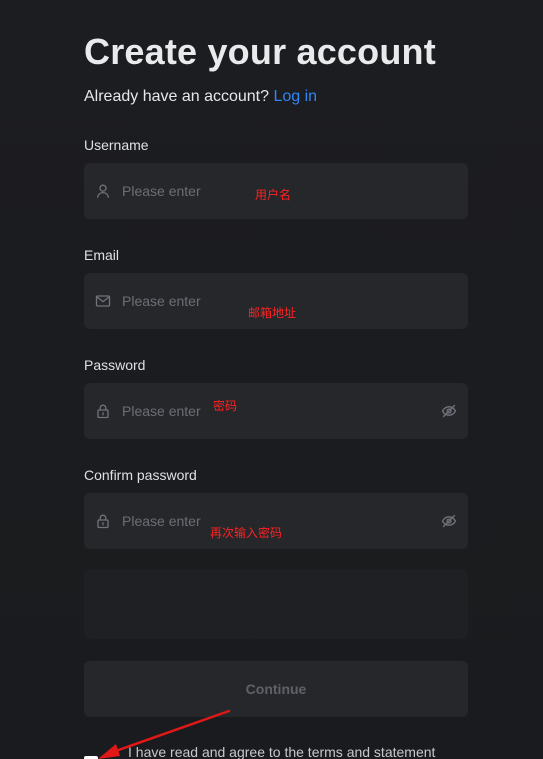 The width and height of the screenshot is (543, 759). I want to click on username-annotation: 用户名, so click(273, 195).